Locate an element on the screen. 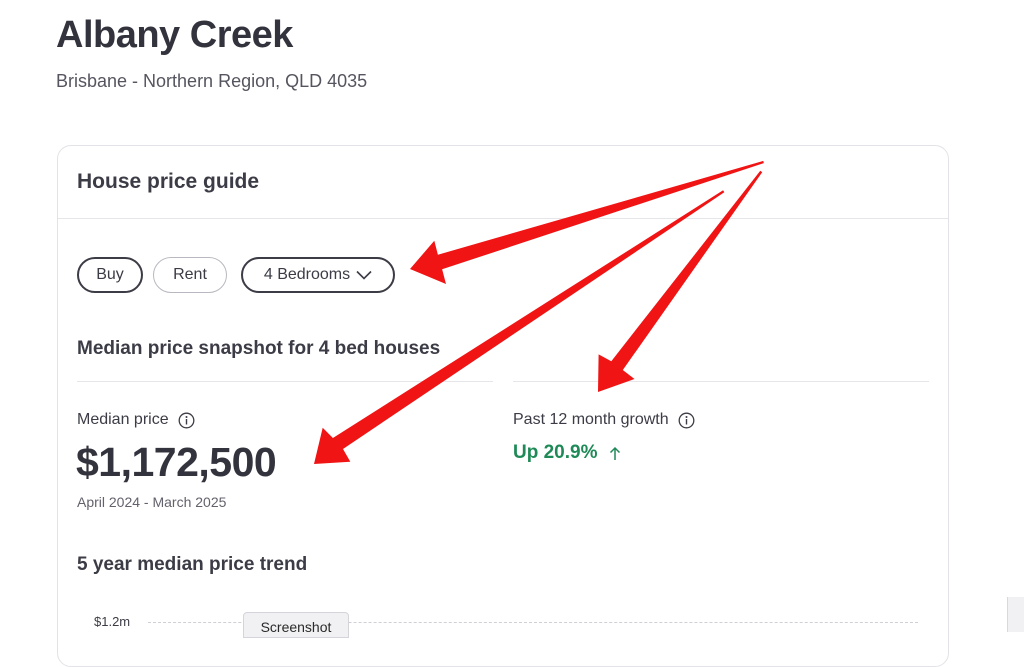  median-price-period: April 2024 - March 2025 is located at coordinates (152, 502).